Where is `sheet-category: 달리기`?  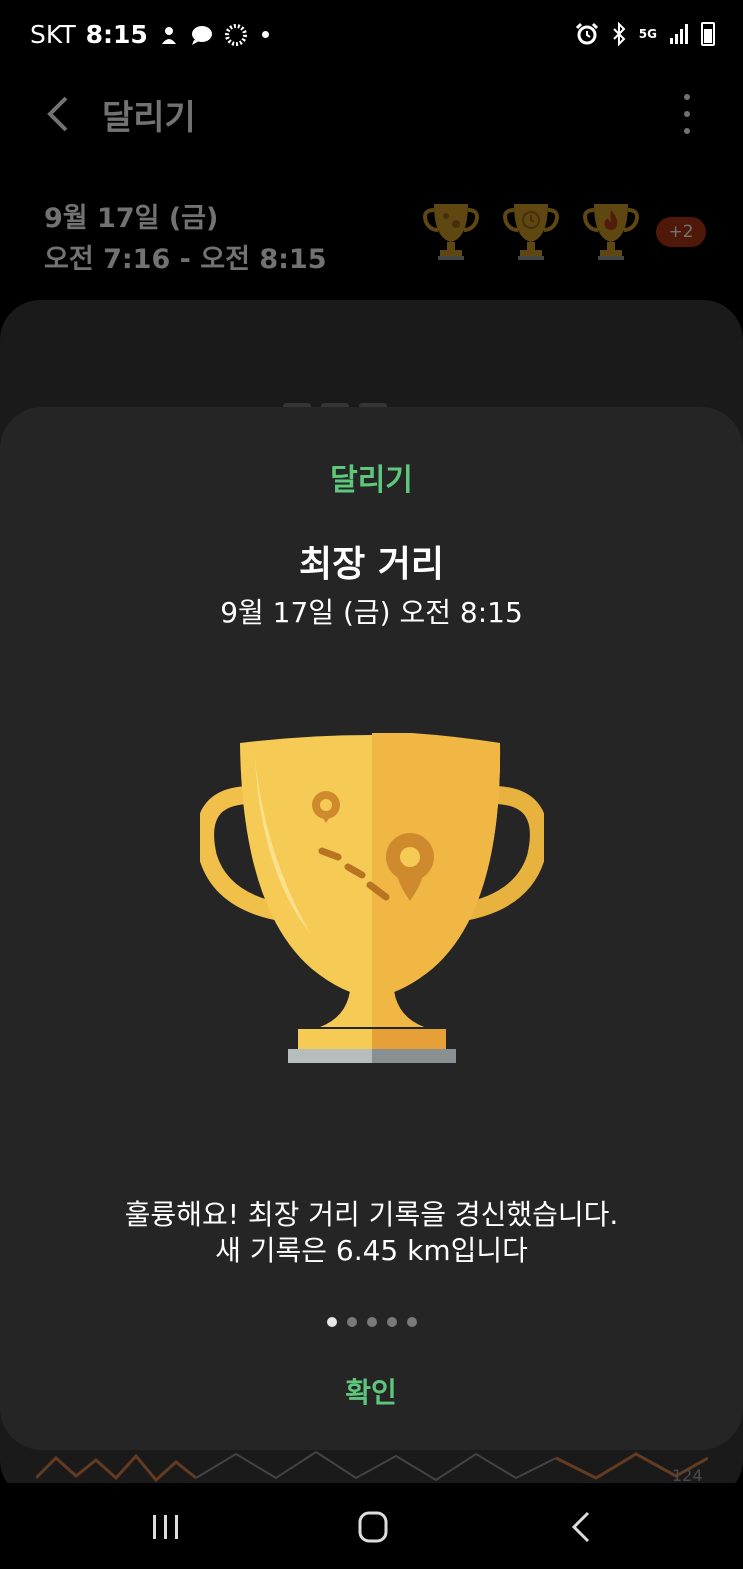 sheet-category: 달리기 is located at coordinates (371, 480).